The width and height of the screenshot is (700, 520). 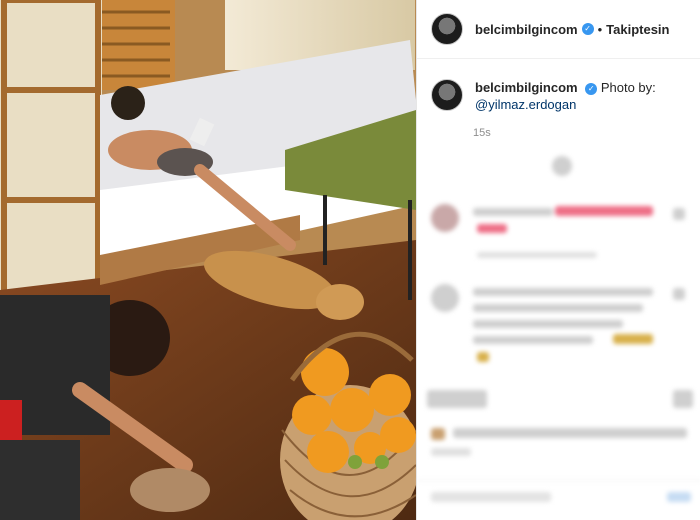 I want to click on caption-mention: @yilmaz.erdogan, so click(x=525, y=104).